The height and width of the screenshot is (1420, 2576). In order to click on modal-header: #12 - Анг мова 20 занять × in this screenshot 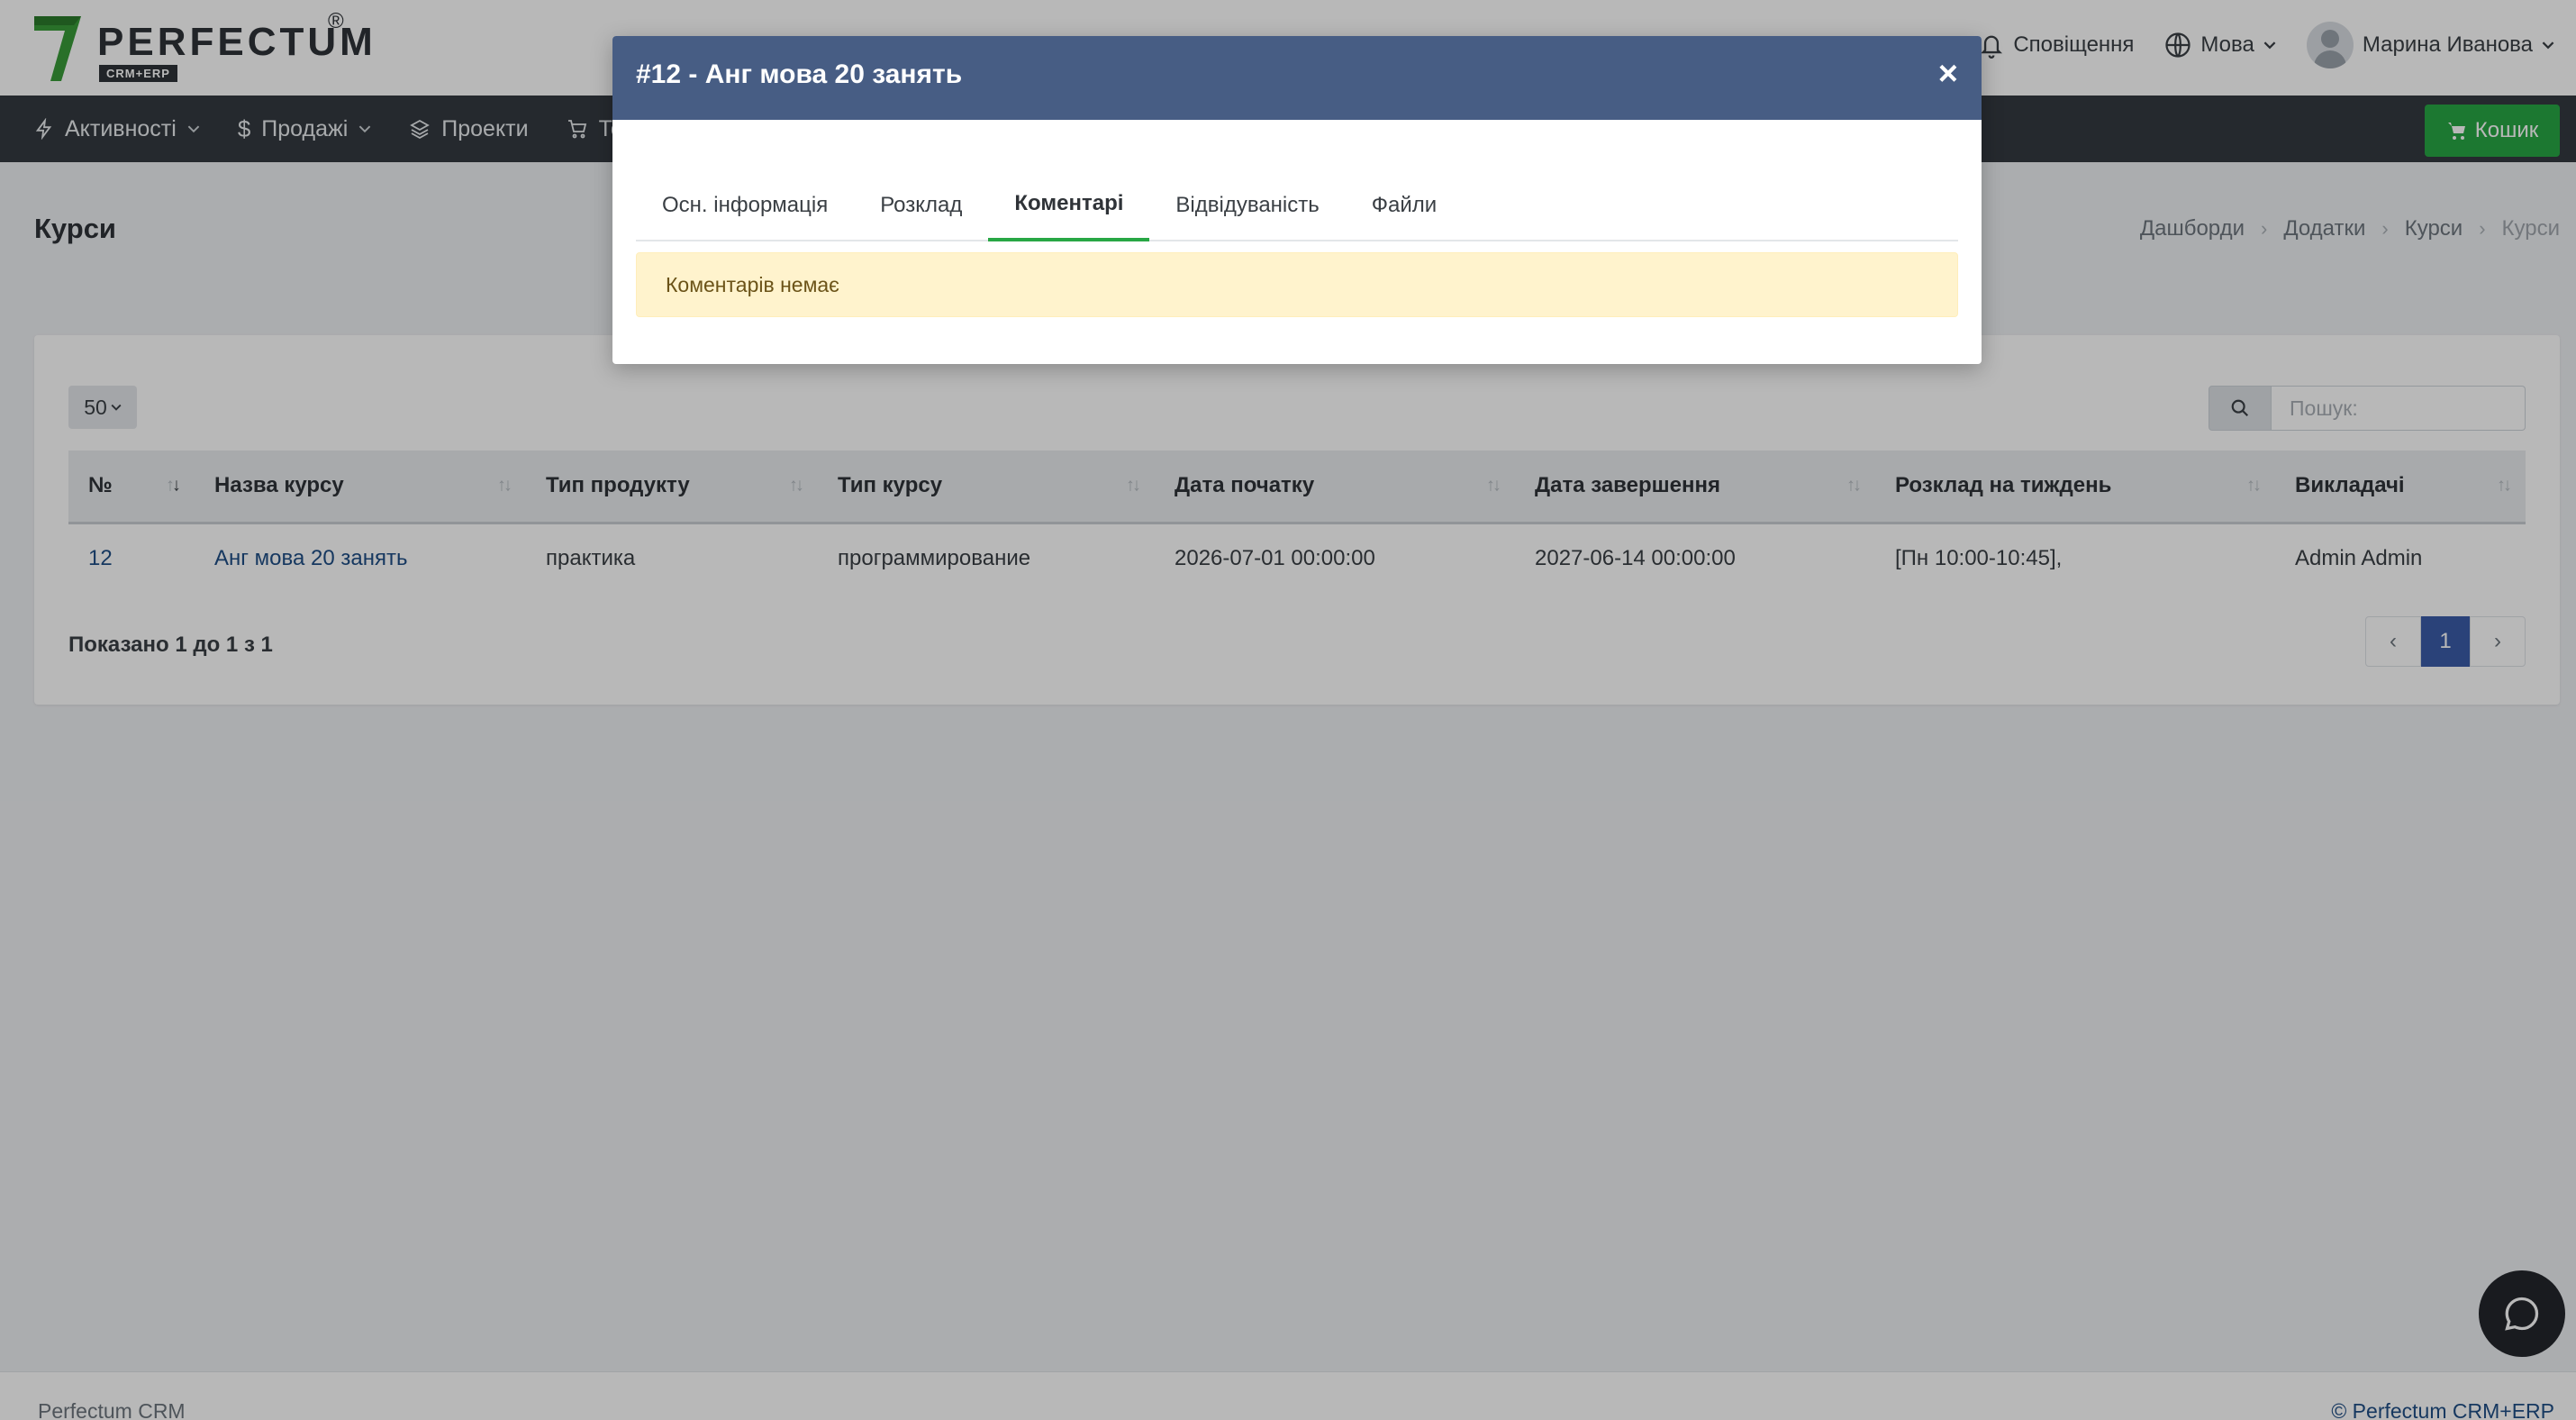, I will do `click(1297, 78)`.